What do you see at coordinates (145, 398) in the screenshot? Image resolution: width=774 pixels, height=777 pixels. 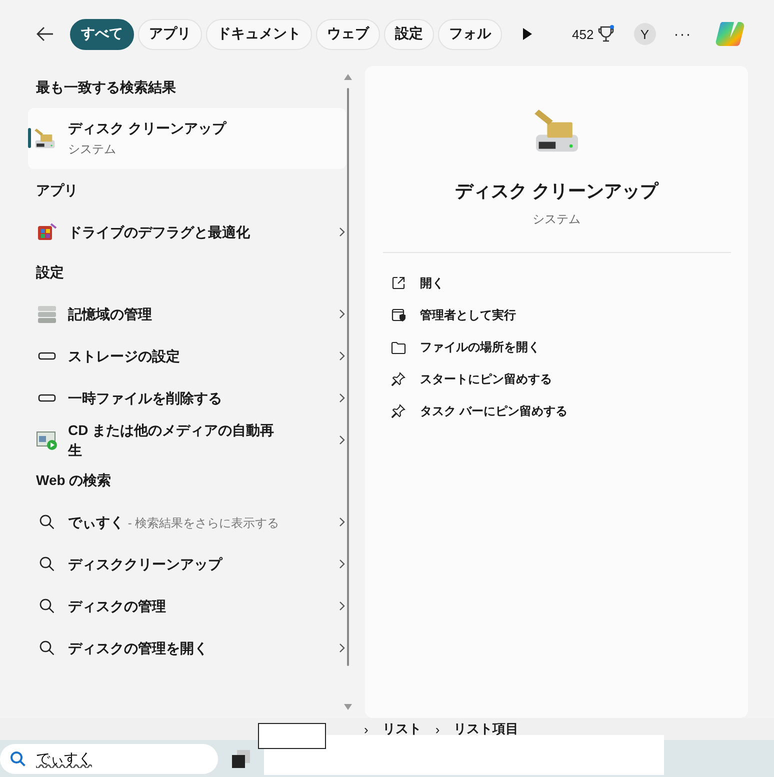 I see `result-label: 一時ファイルを削除する` at bounding box center [145, 398].